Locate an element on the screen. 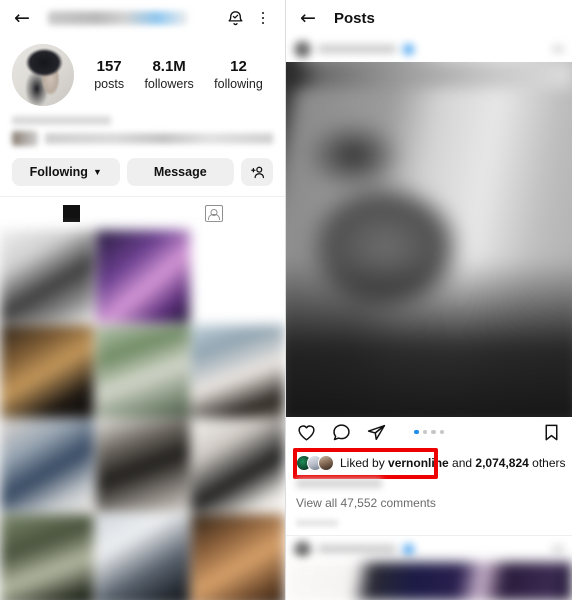 The width and height of the screenshot is (572, 600). profile-username-redacted is located at coordinates (118, 18).